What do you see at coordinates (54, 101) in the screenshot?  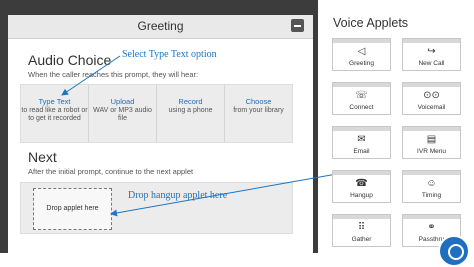 I see `choice-label: Type Text` at bounding box center [54, 101].